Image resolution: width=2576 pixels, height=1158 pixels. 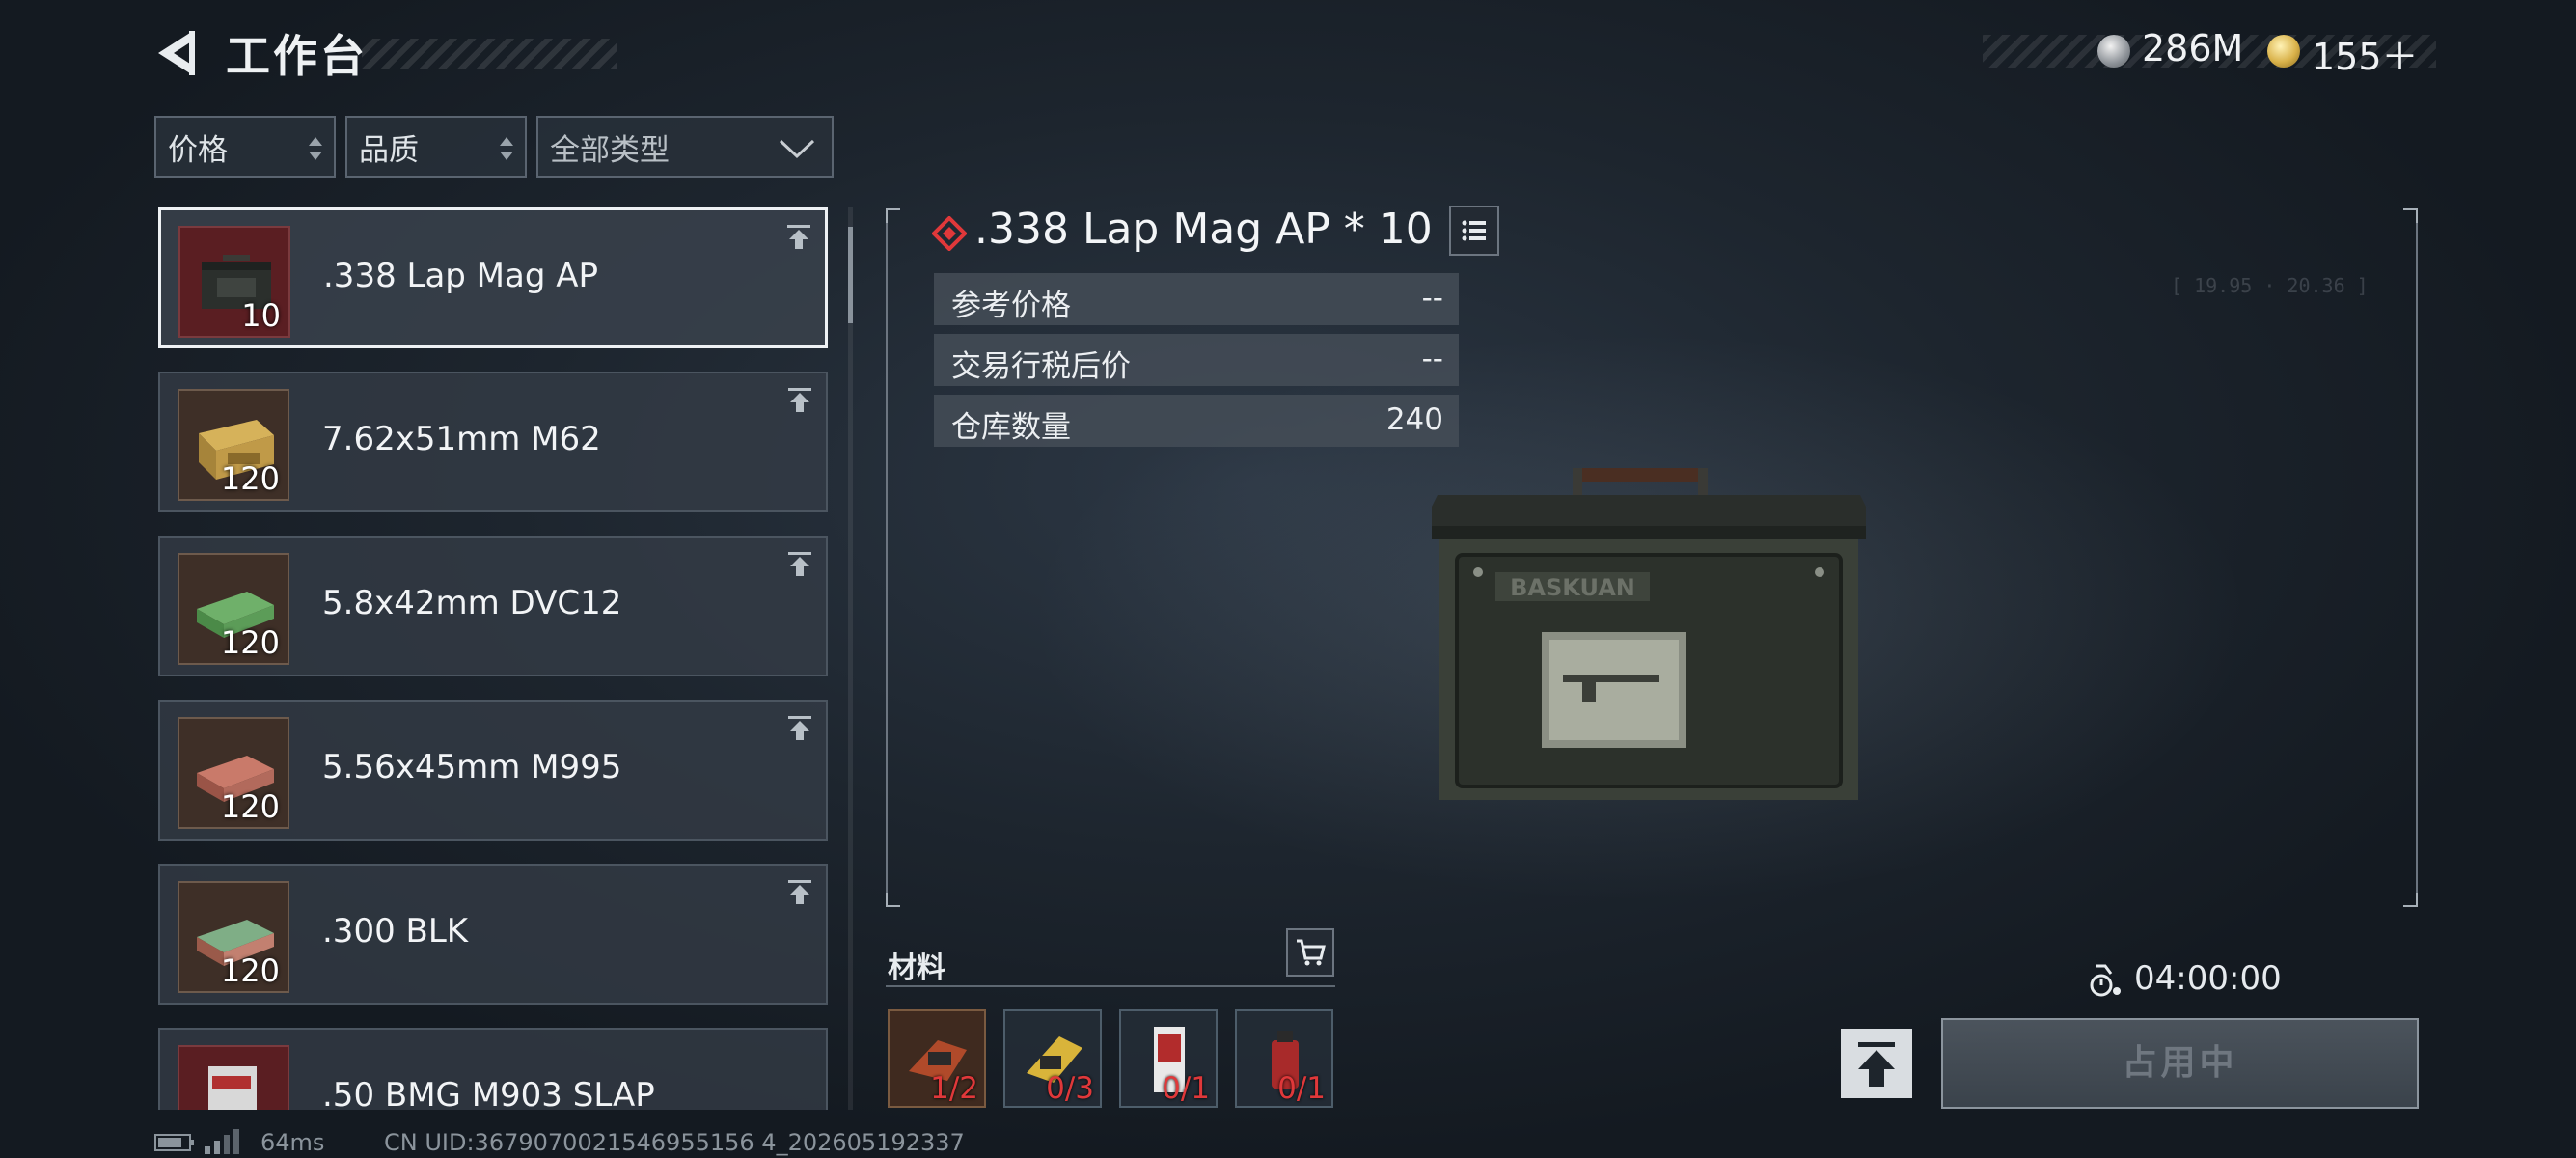 What do you see at coordinates (261, 315) in the screenshot?
I see `item-quantity: 10` at bounding box center [261, 315].